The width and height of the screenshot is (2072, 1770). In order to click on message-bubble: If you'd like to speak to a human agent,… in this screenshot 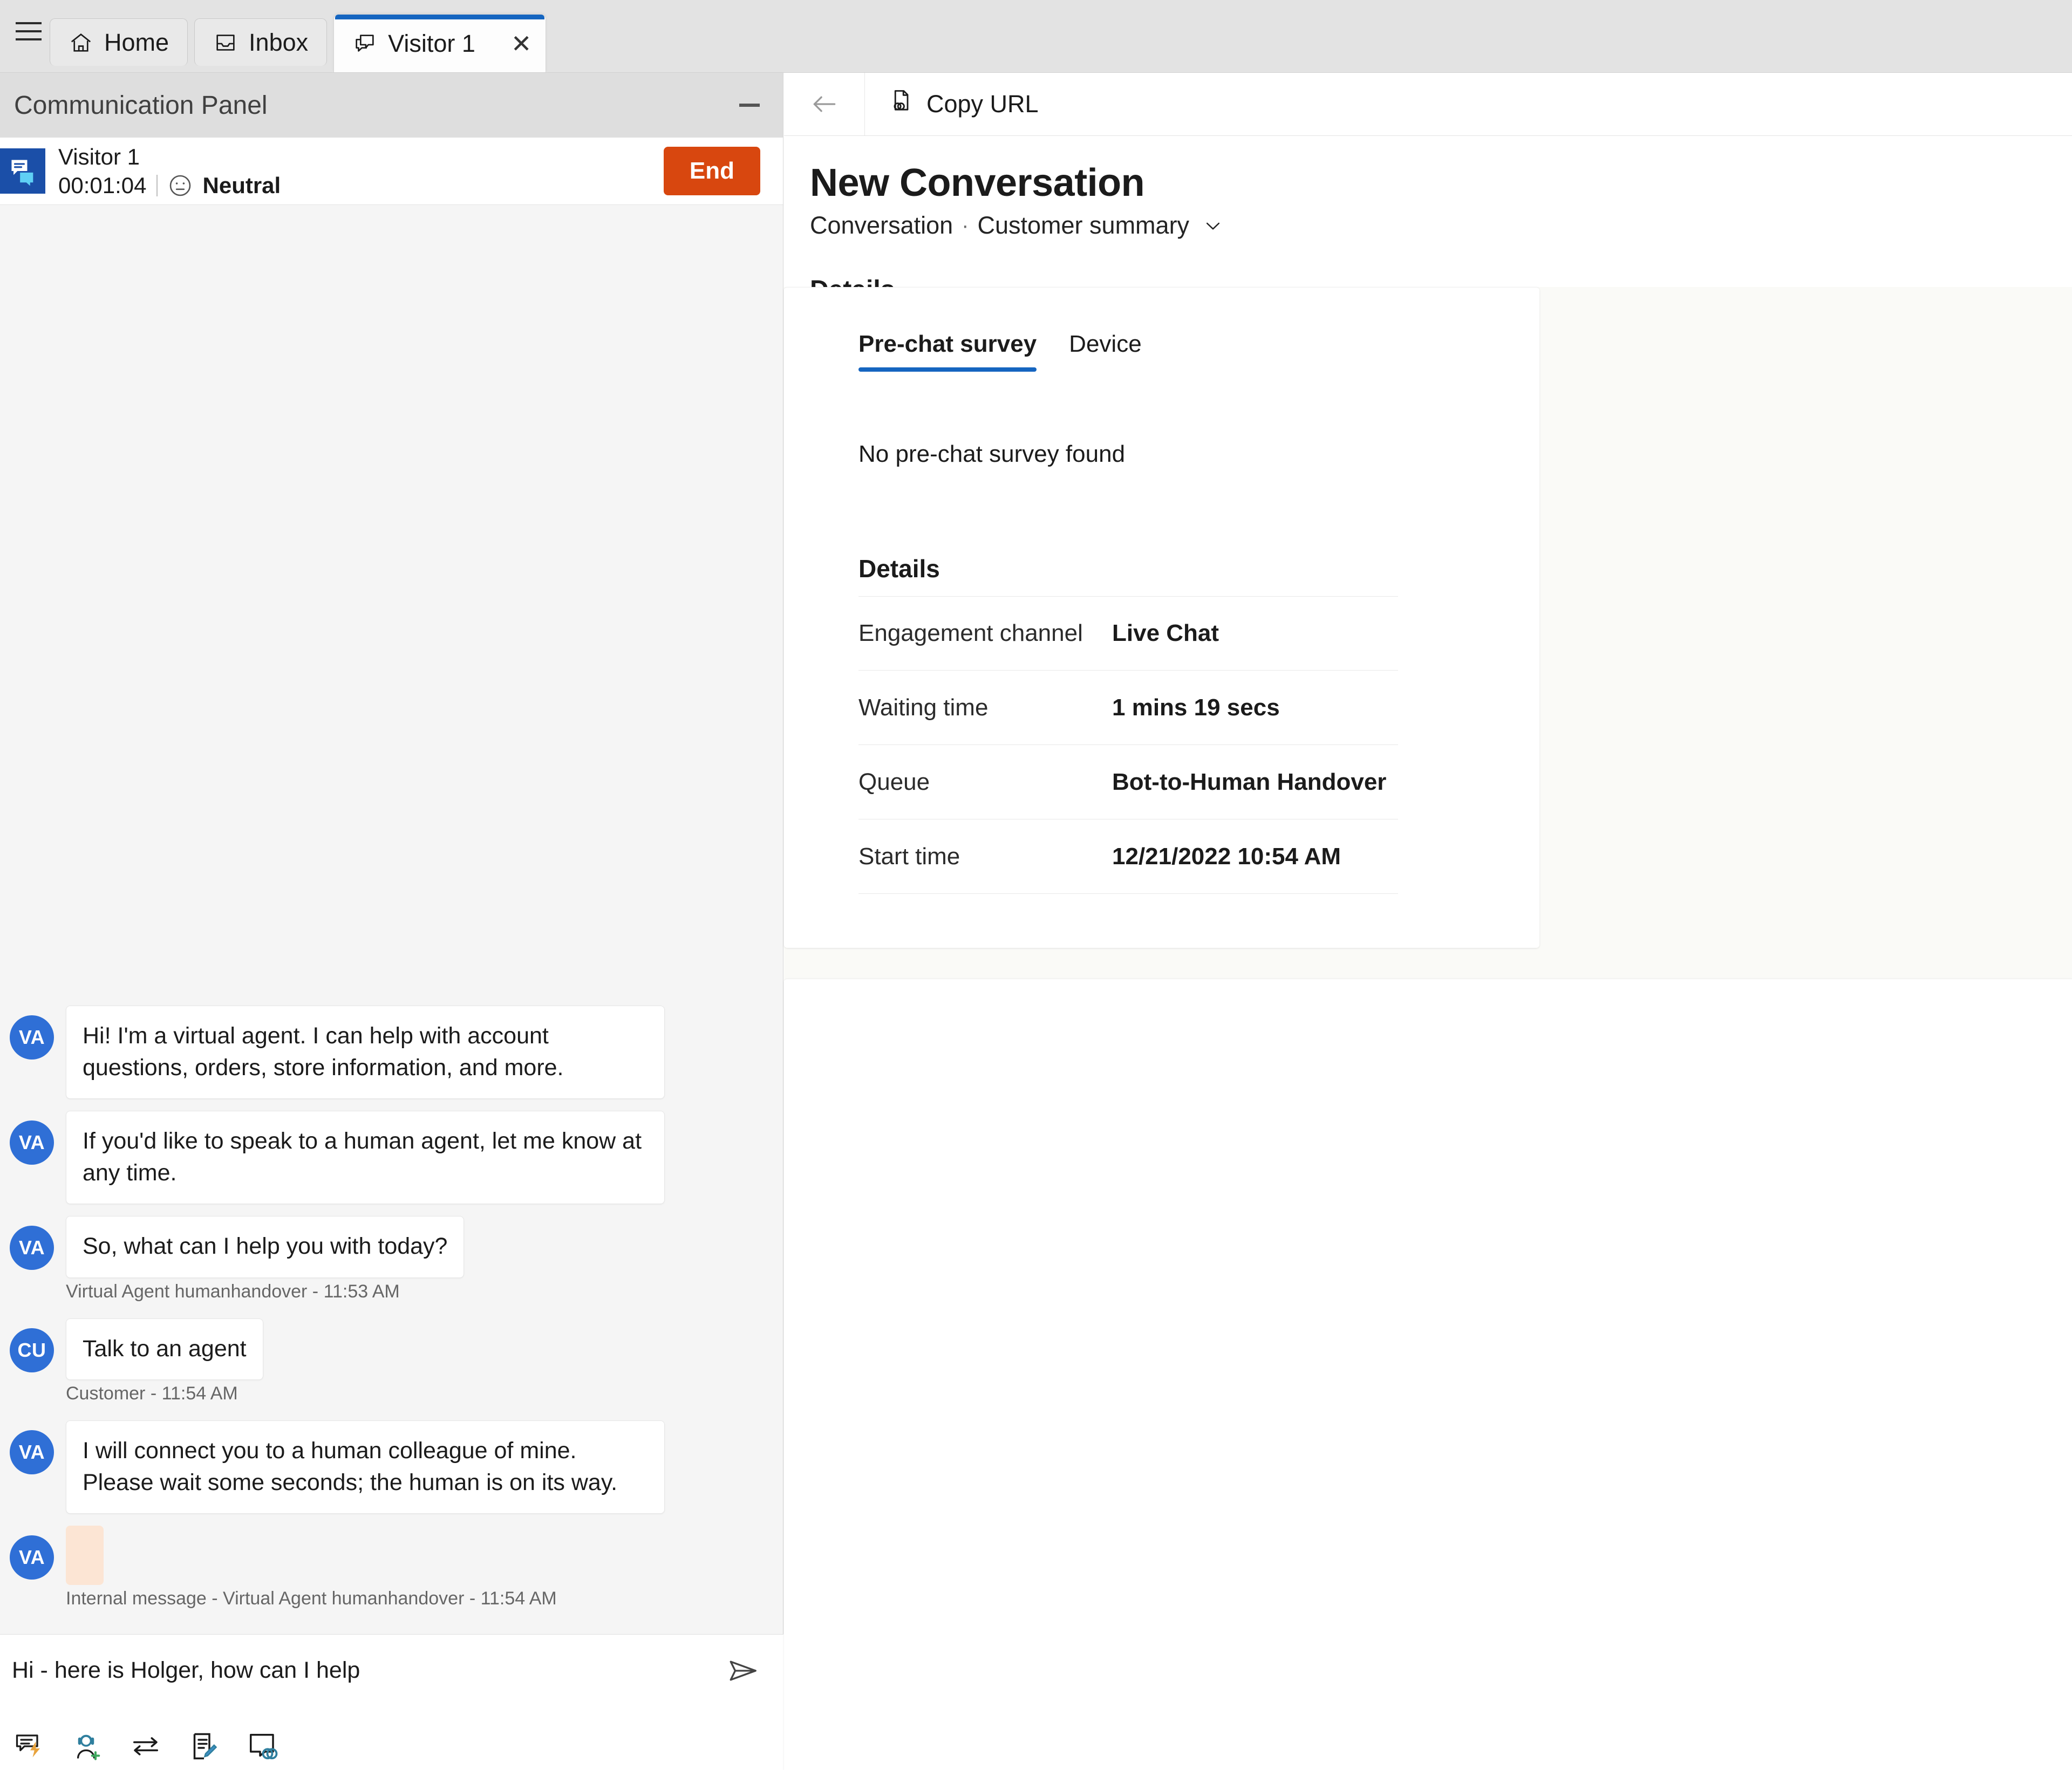, I will do `click(365, 1158)`.